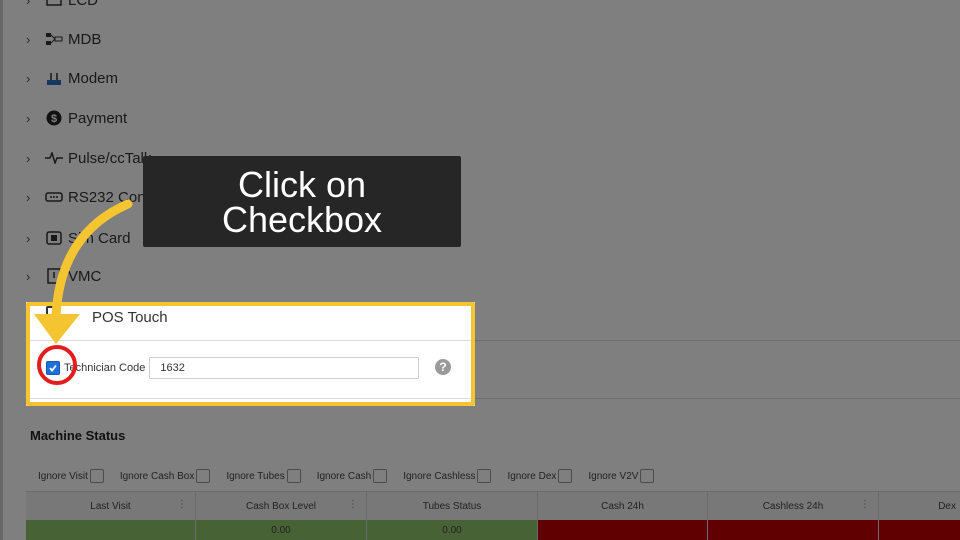  What do you see at coordinates (130, 317) in the screenshot?
I see `pos-touch-title: POS Touch` at bounding box center [130, 317].